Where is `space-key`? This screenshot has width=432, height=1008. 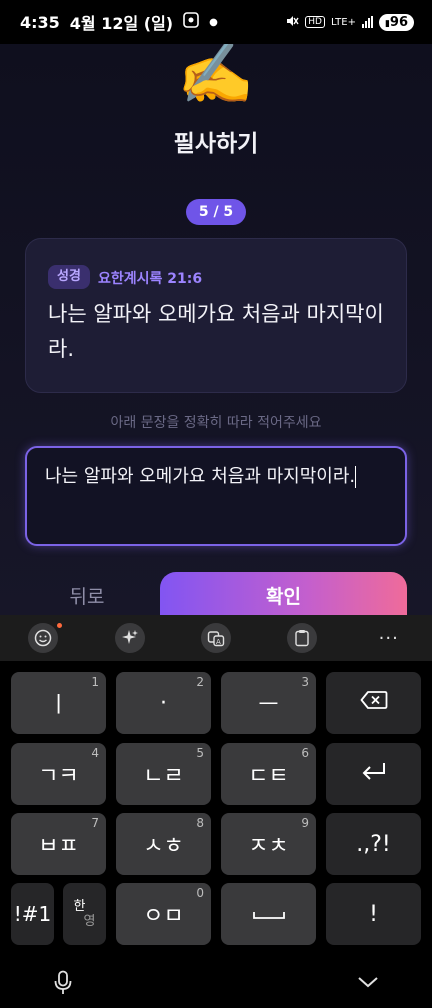 space-key is located at coordinates (268, 914).